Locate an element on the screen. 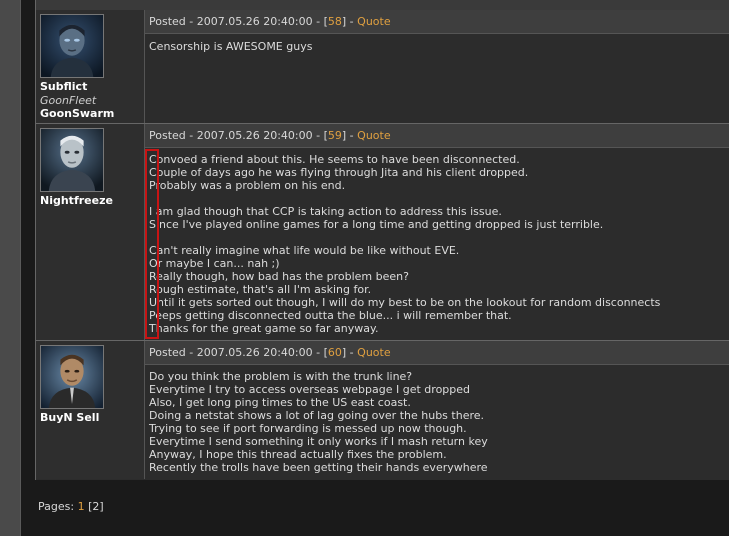  author-name: Subflict is located at coordinates (63, 86).